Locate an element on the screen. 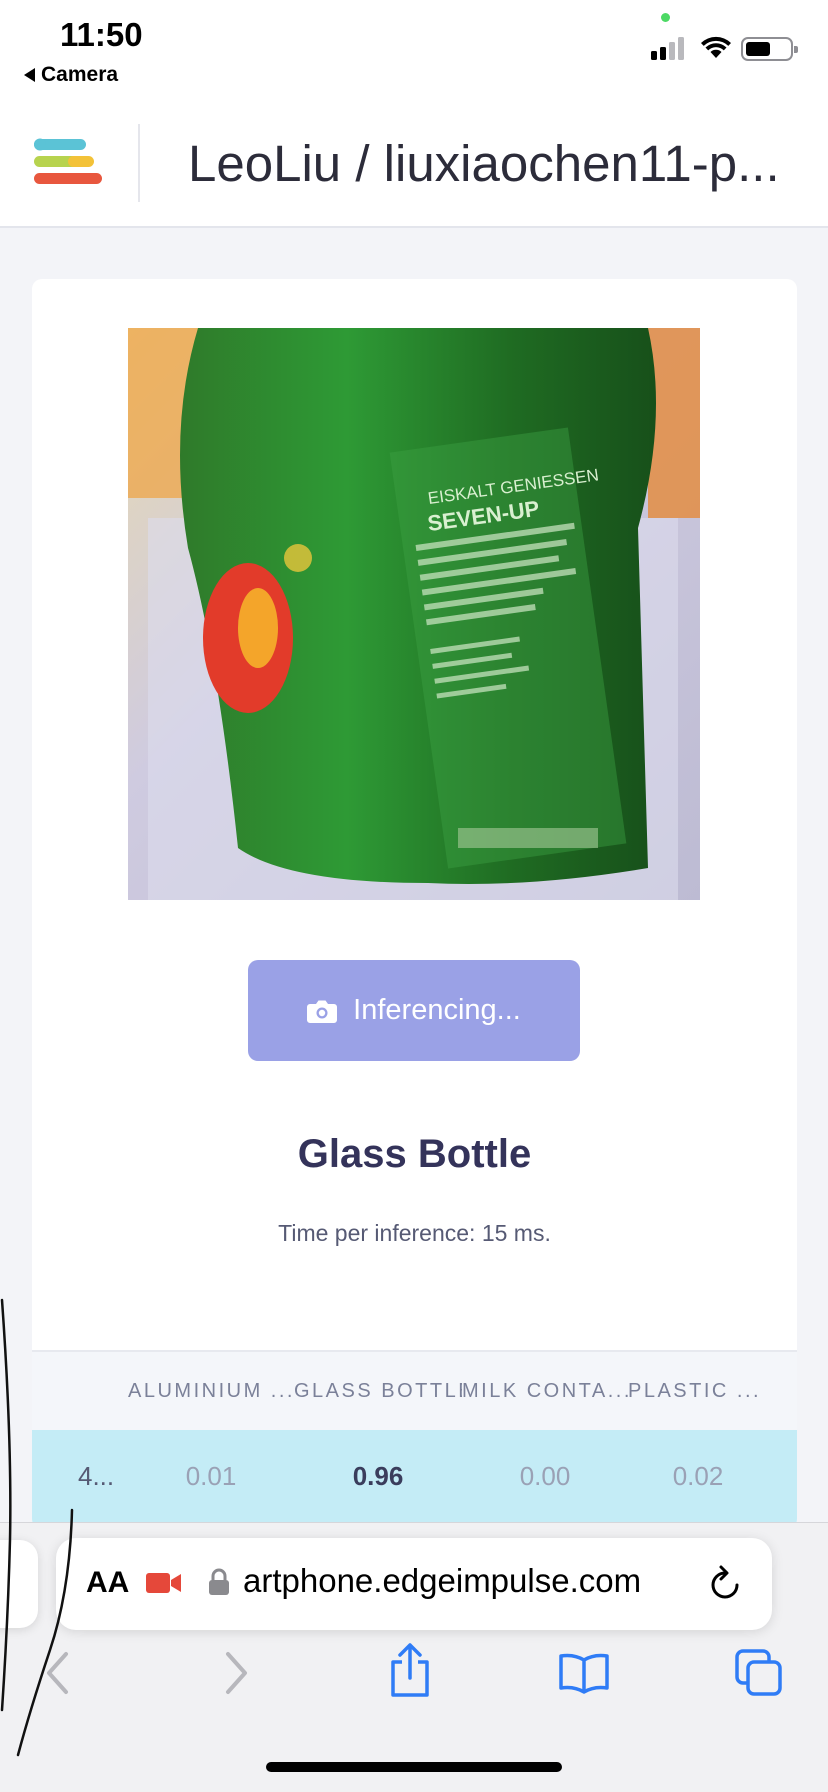 The height and width of the screenshot is (1792, 828). table-cell: 0.02 is located at coordinates (698, 1475).